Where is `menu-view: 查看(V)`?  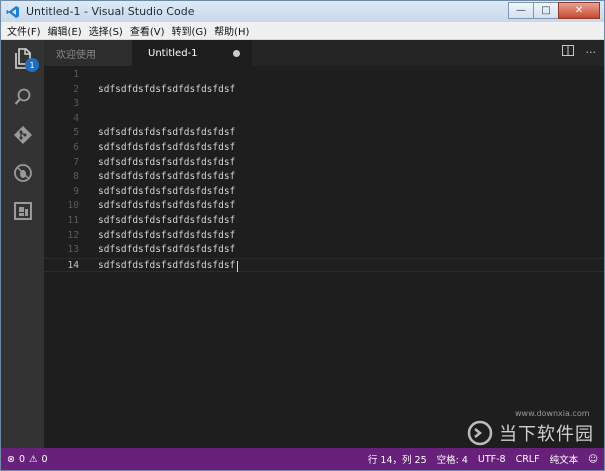 menu-view: 查看(V) is located at coordinates (147, 30).